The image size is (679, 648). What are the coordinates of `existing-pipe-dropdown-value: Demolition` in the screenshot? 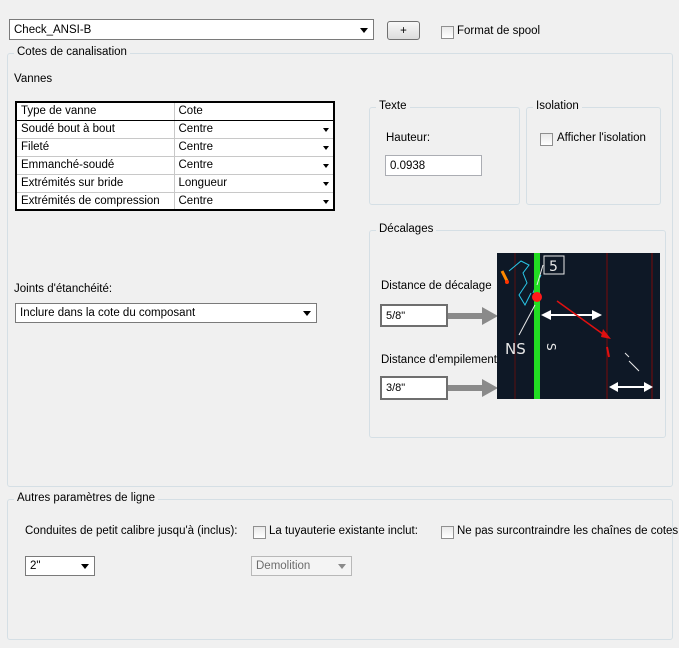 It's located at (283, 566).